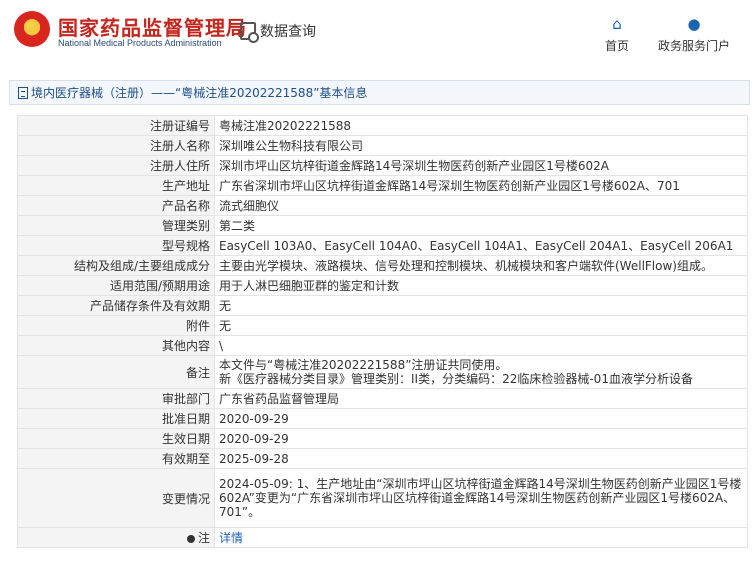  I want to click on field-label: 管理类别, so click(116, 225).